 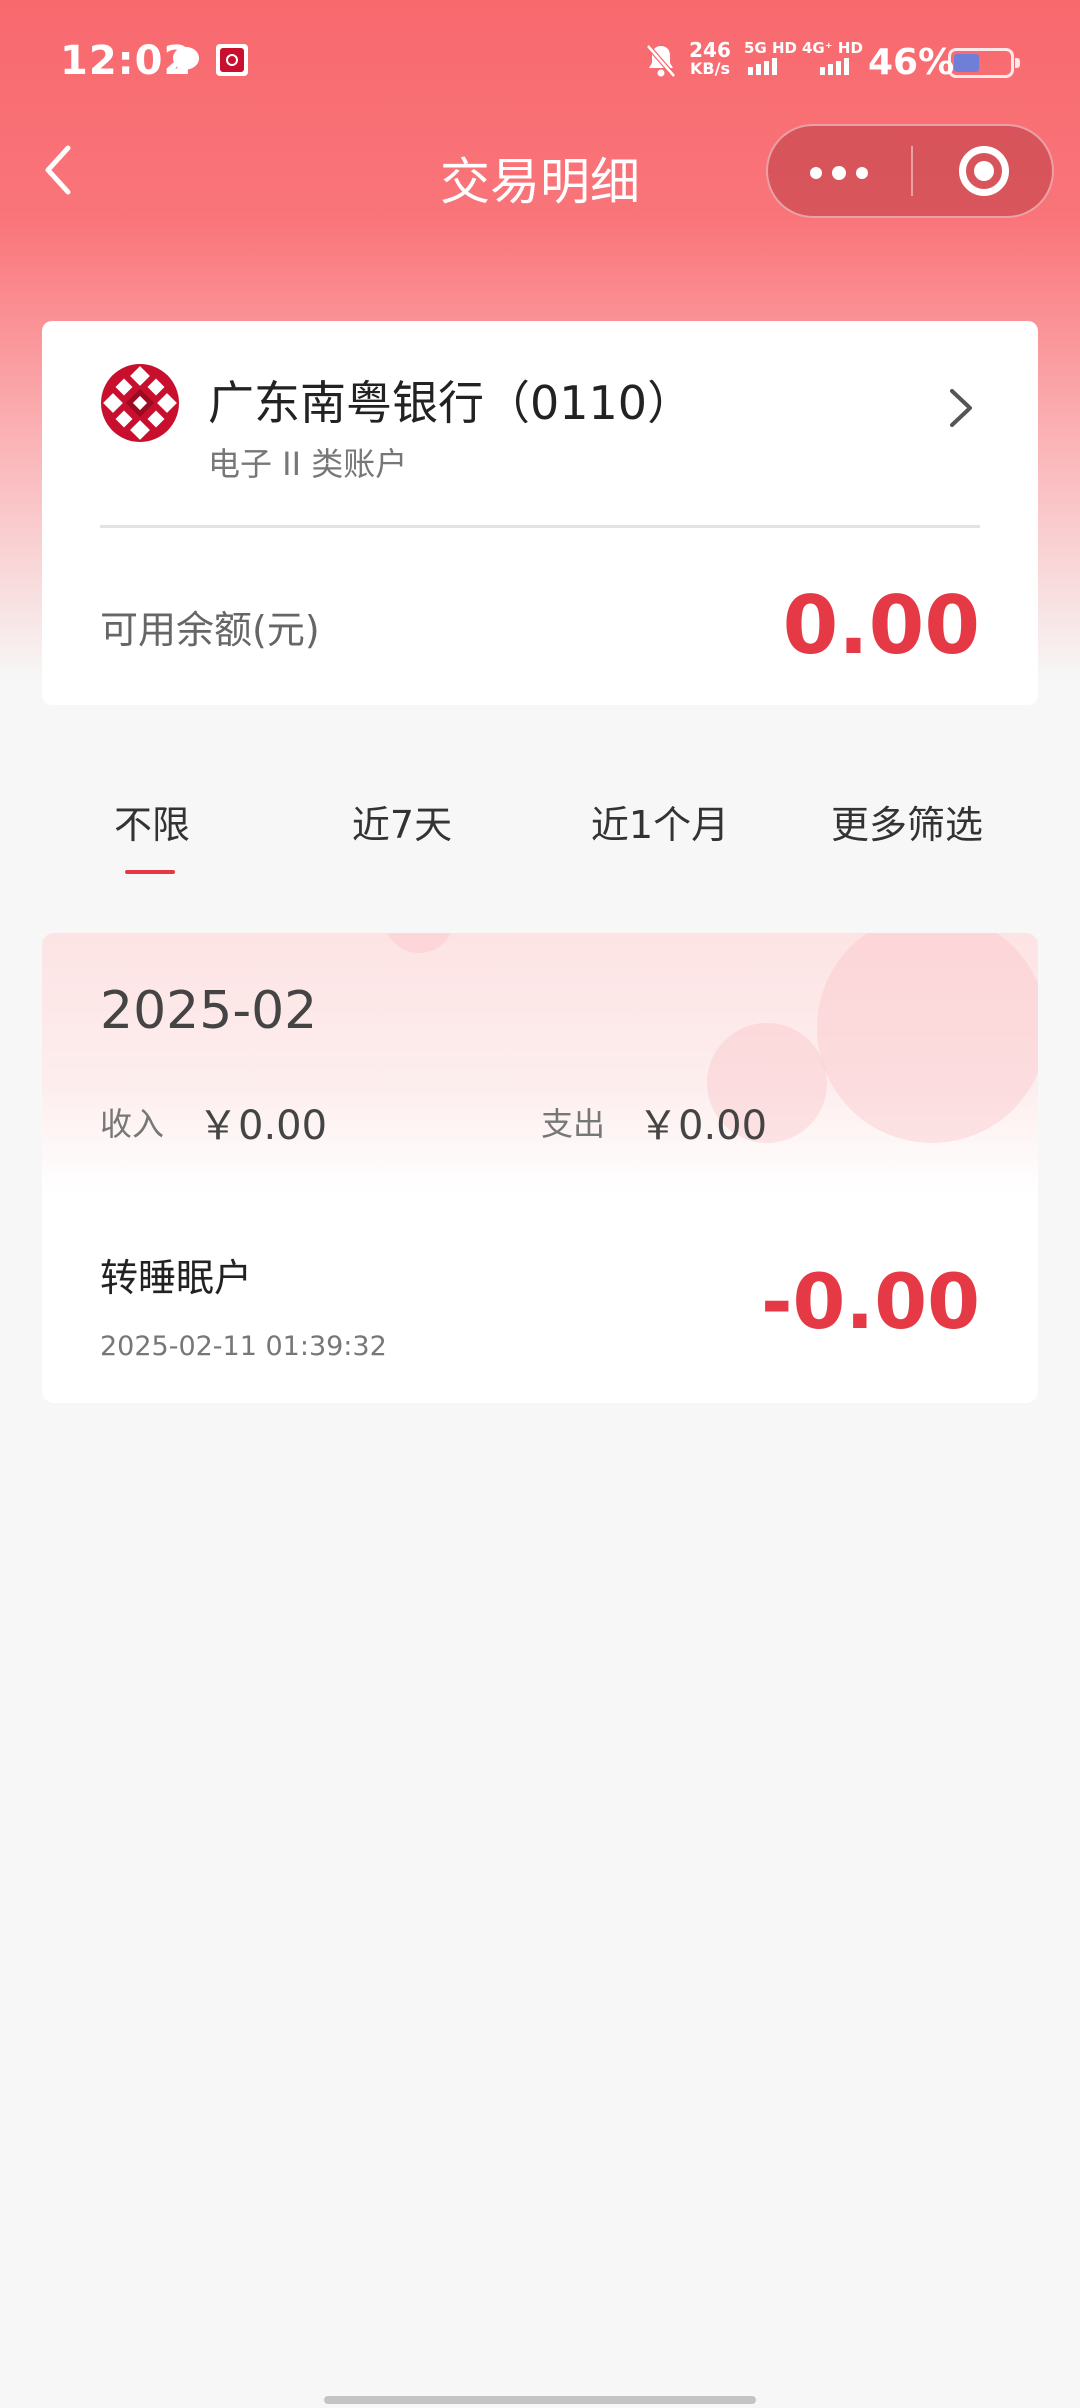 I want to click on account-type: 电子 II 类账户, so click(x=308, y=464).